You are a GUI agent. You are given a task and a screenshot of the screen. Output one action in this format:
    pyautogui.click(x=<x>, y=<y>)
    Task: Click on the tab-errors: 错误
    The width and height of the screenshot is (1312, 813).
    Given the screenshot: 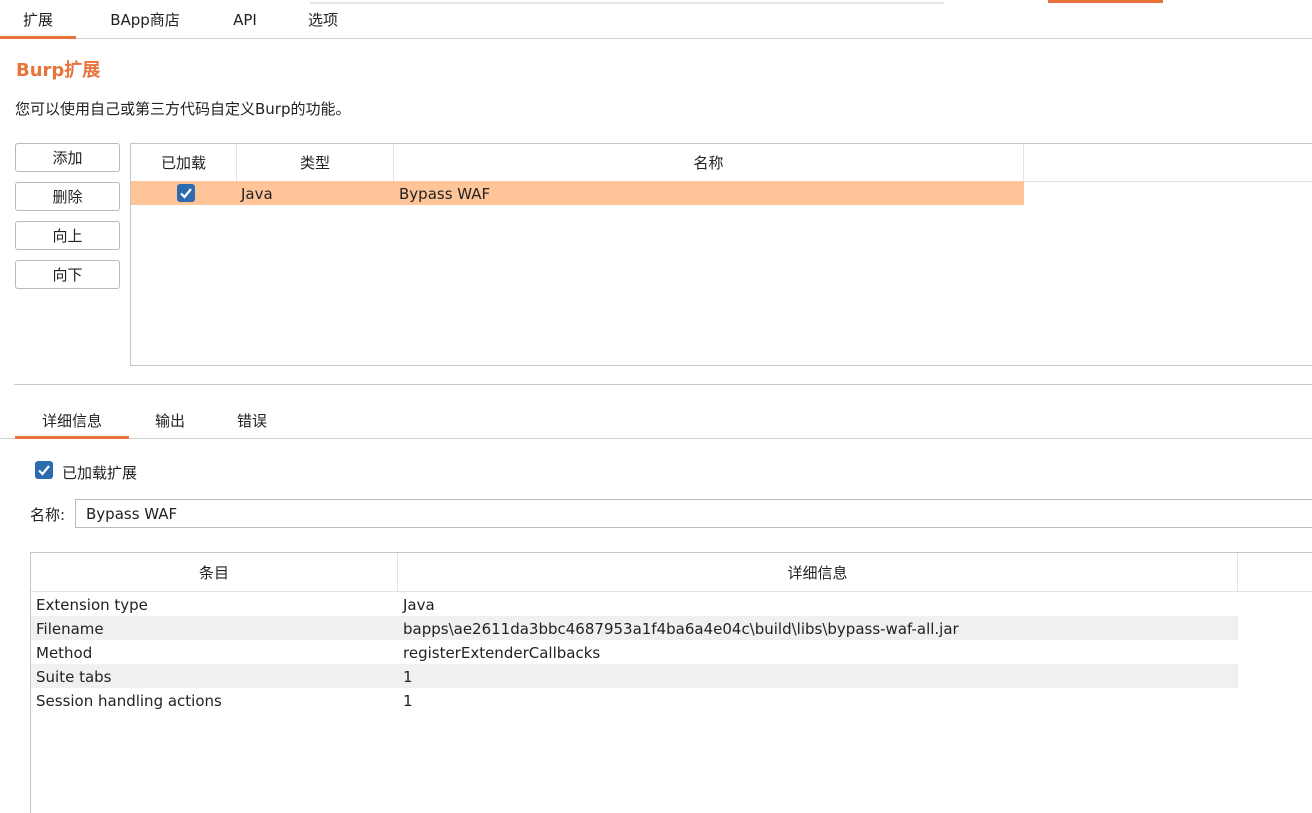 What is the action you would take?
    pyautogui.click(x=252, y=420)
    